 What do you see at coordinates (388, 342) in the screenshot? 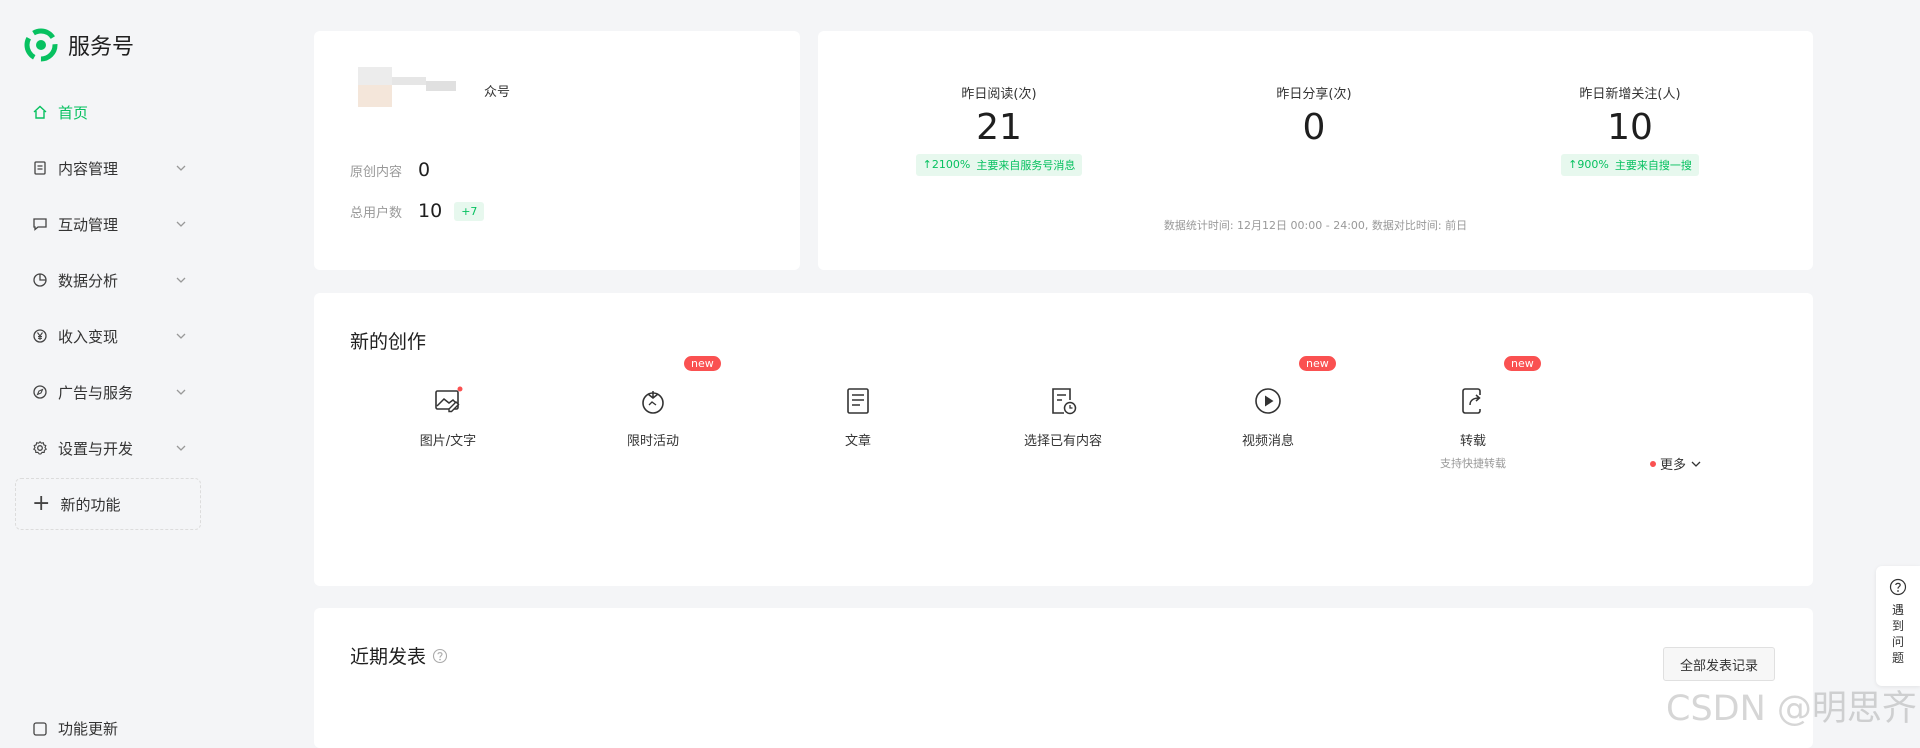
I see `create-title: 新的创作` at bounding box center [388, 342].